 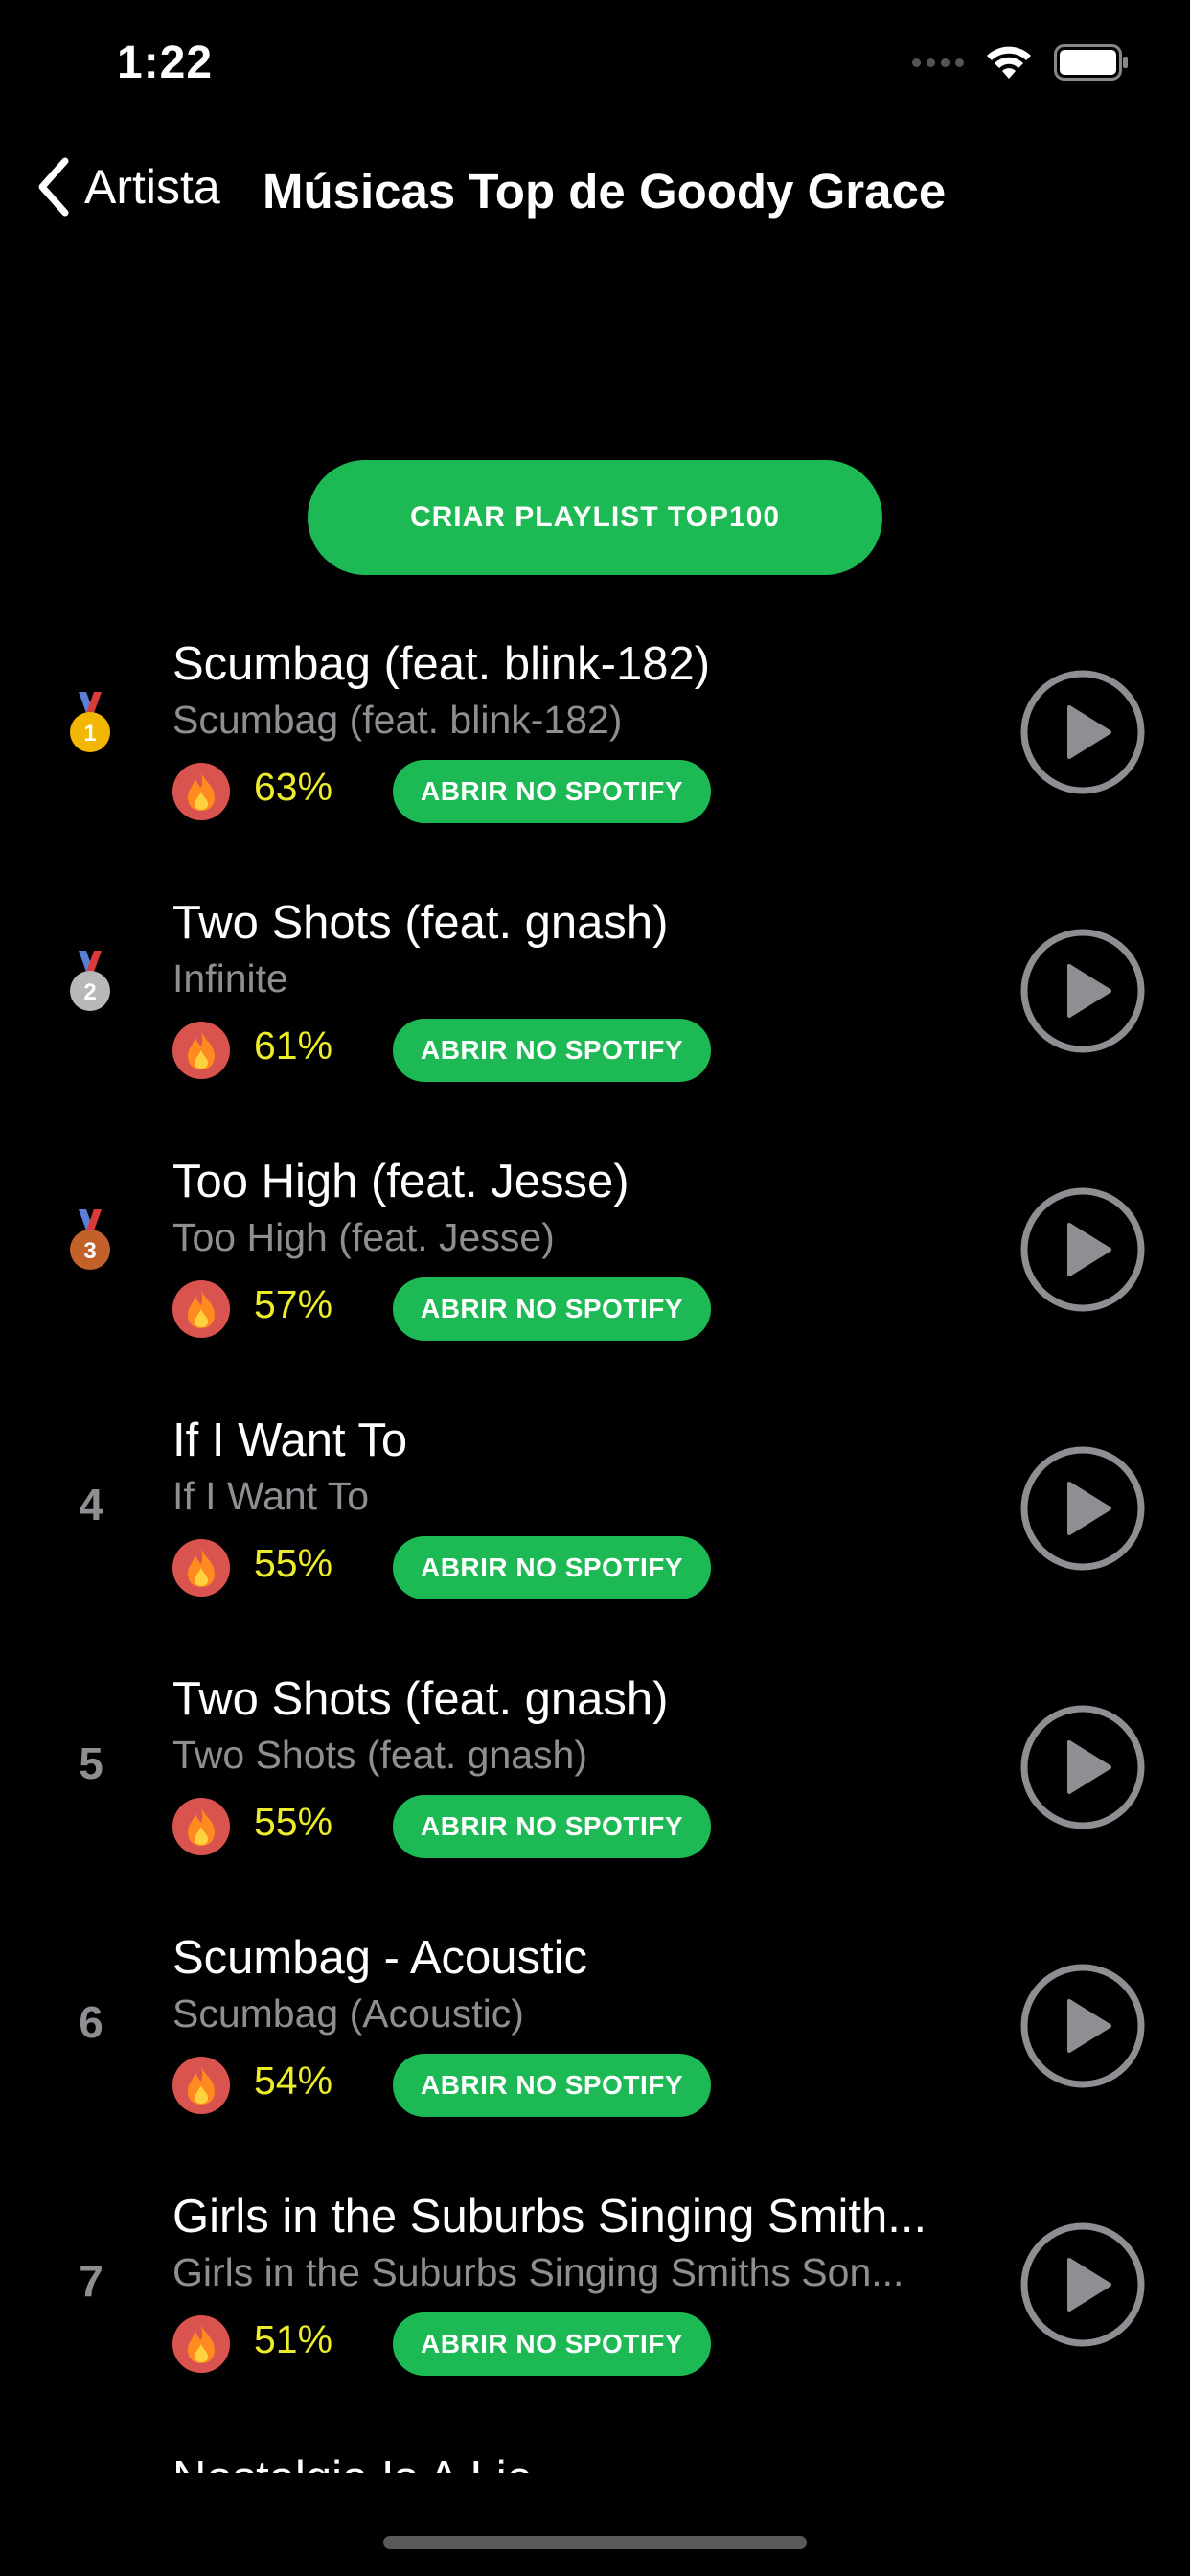 I want to click on home-indicator, so click(x=595, y=2542).